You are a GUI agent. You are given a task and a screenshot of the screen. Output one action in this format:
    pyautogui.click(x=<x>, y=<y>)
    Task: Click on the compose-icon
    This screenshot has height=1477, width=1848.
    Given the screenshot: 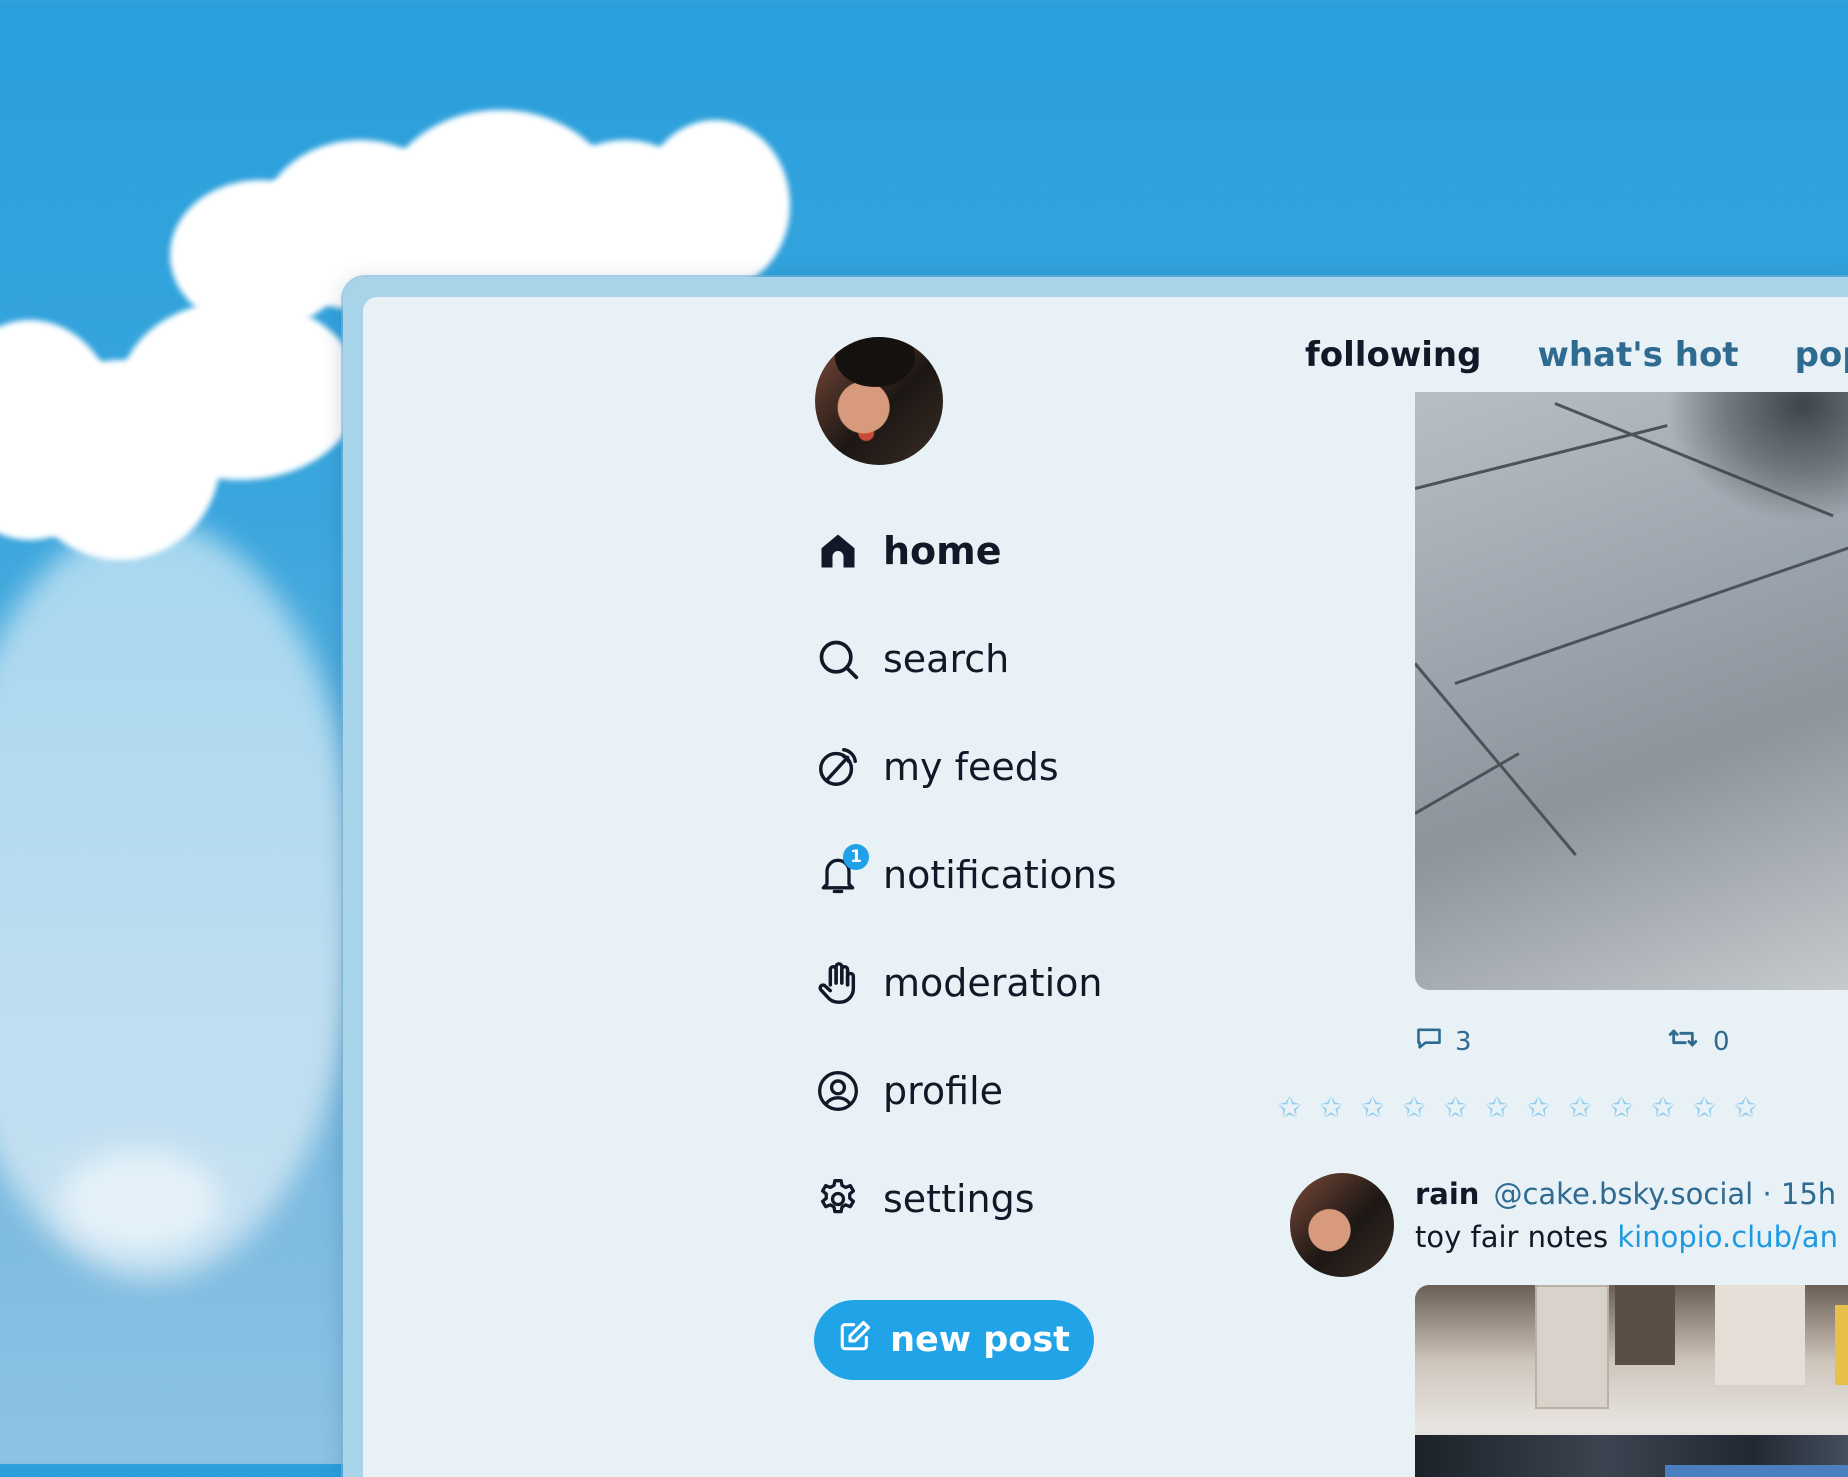 What is the action you would take?
    pyautogui.click(x=855, y=1340)
    